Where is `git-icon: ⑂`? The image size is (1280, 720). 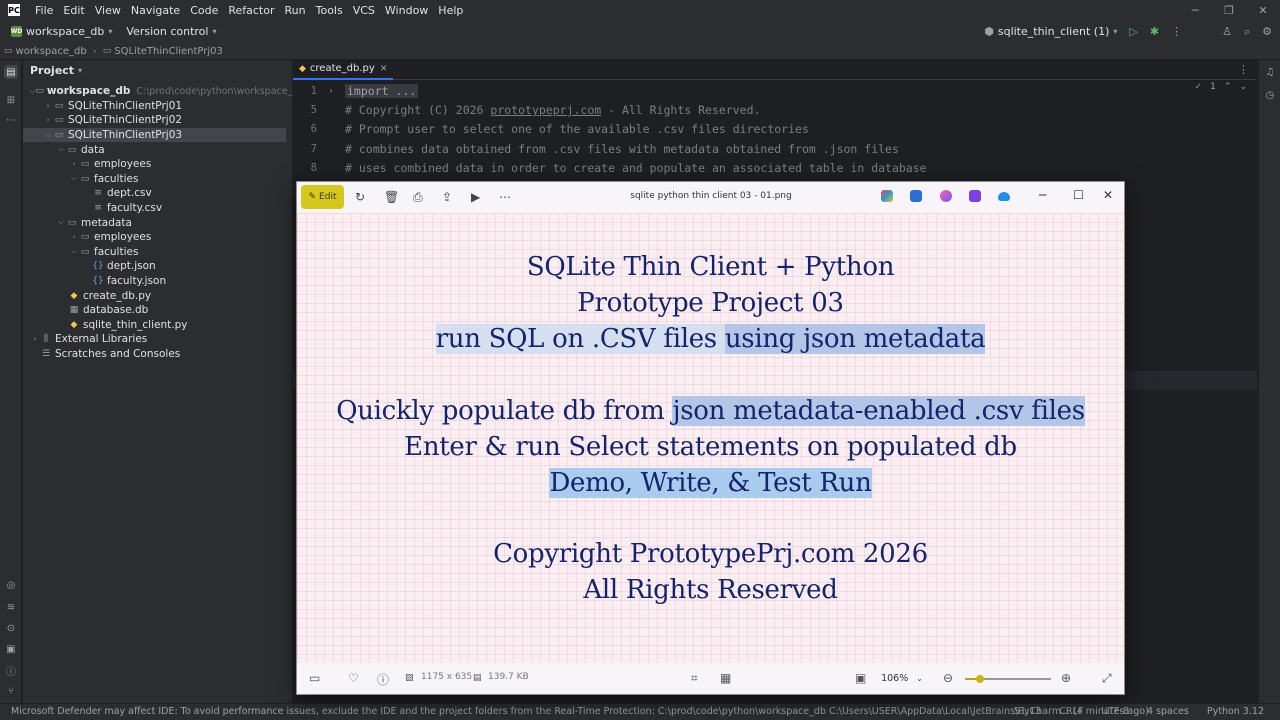
git-icon: ⑂ is located at coordinates (11, 691).